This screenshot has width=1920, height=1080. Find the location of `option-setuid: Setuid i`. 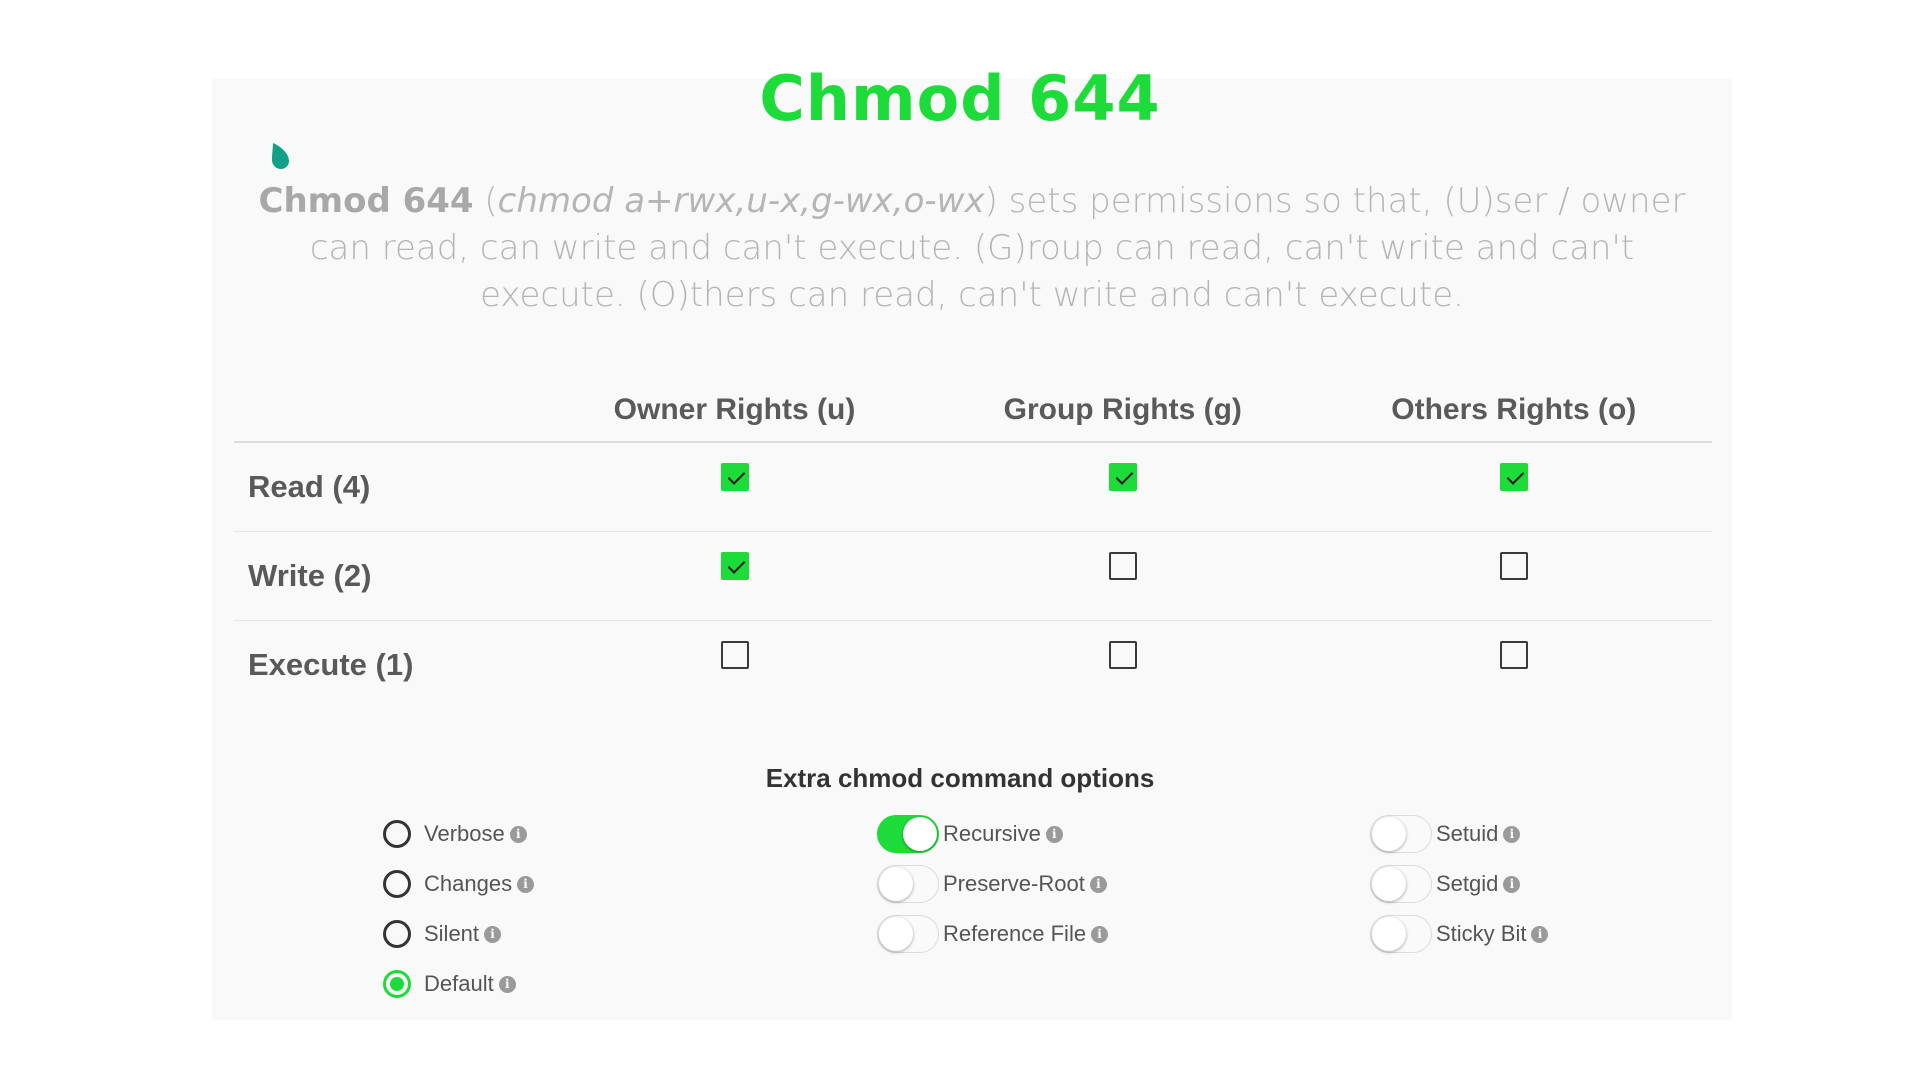

option-setuid: Setuid i is located at coordinates (1445, 834).